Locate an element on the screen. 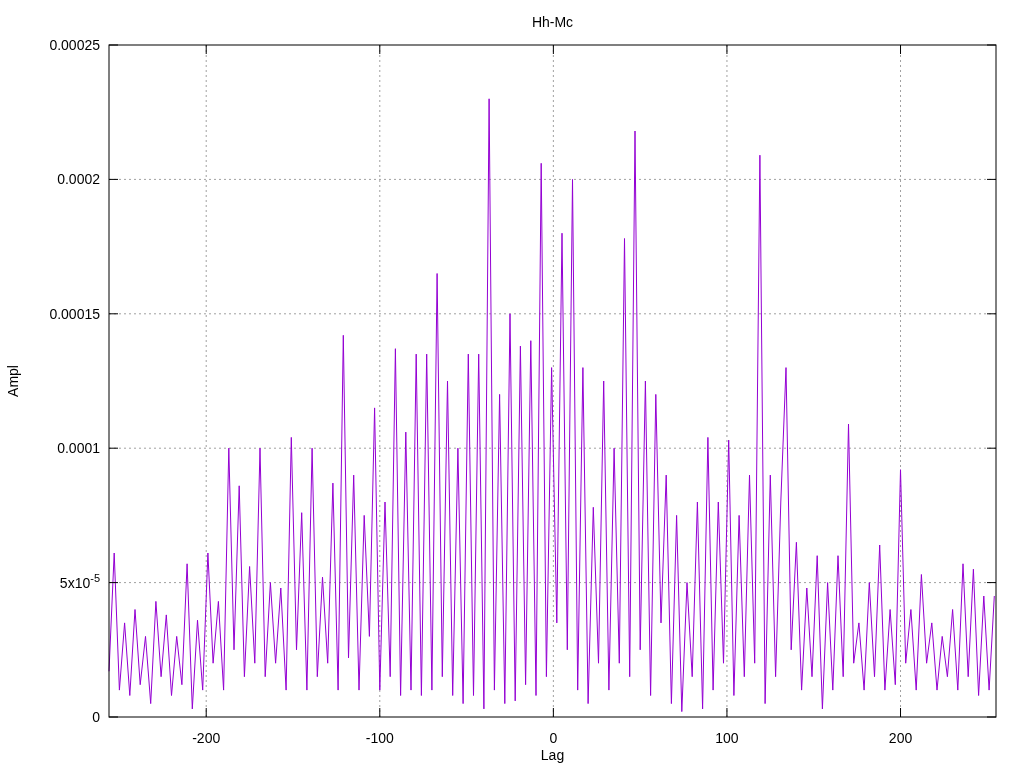  tick-label: -200 is located at coordinates (206, 738).